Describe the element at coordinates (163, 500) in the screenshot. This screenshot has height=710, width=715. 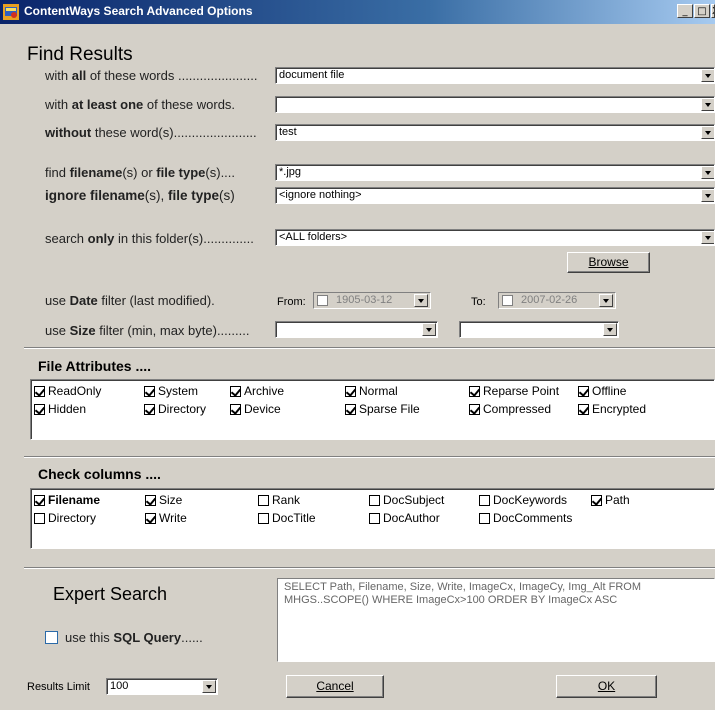
I see `col-size-checkbox: Size` at that location.